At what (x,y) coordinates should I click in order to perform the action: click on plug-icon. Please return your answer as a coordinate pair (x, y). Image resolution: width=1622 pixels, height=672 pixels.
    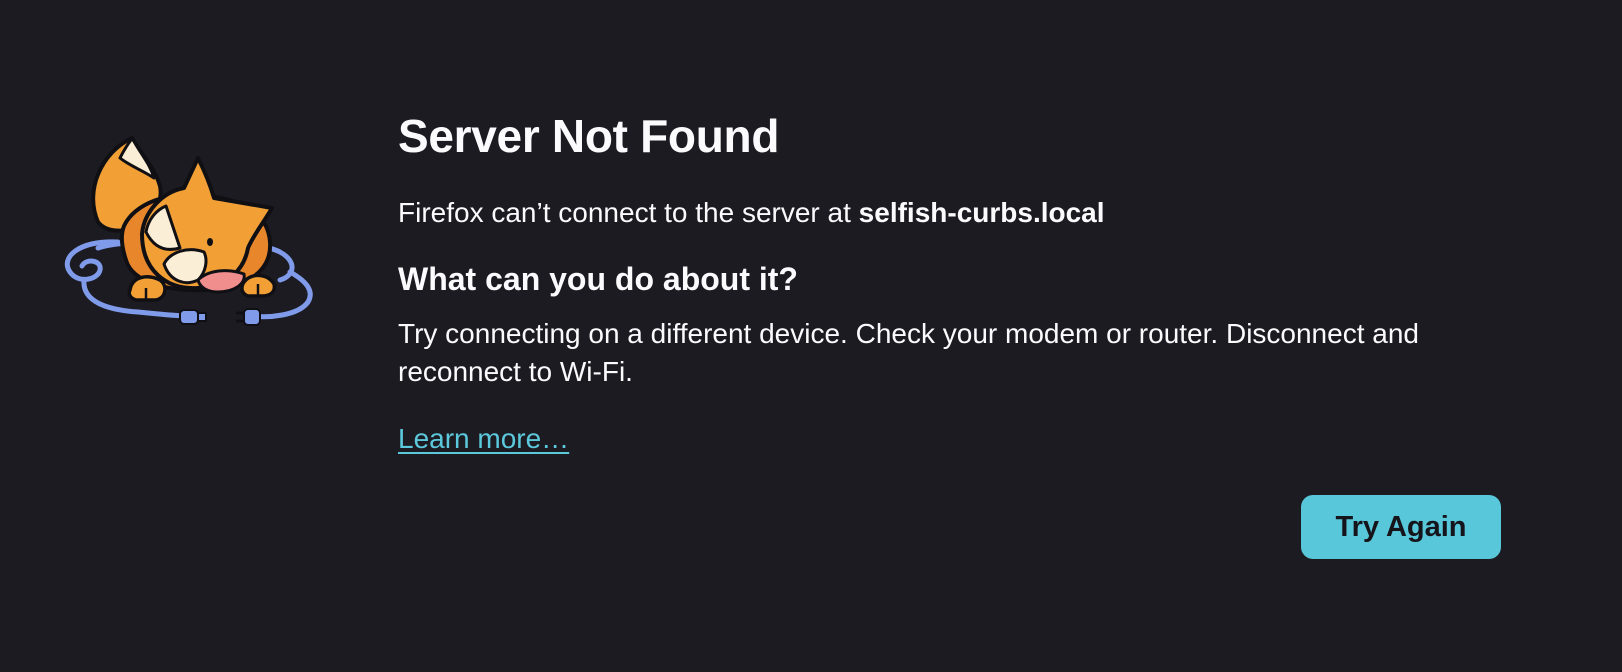
    Looking at the image, I should click on (193, 317).